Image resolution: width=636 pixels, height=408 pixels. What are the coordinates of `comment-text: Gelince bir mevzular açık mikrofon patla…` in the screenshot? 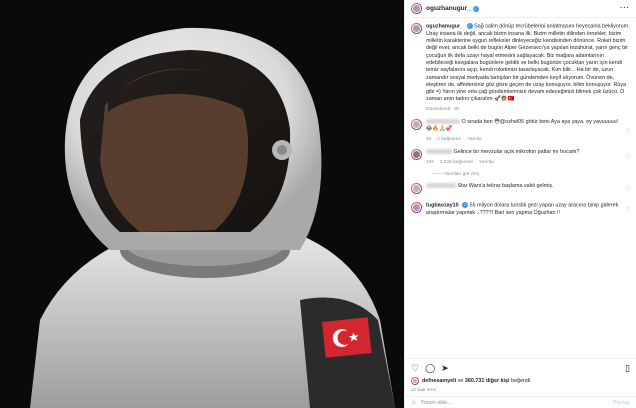 It's located at (516, 152).